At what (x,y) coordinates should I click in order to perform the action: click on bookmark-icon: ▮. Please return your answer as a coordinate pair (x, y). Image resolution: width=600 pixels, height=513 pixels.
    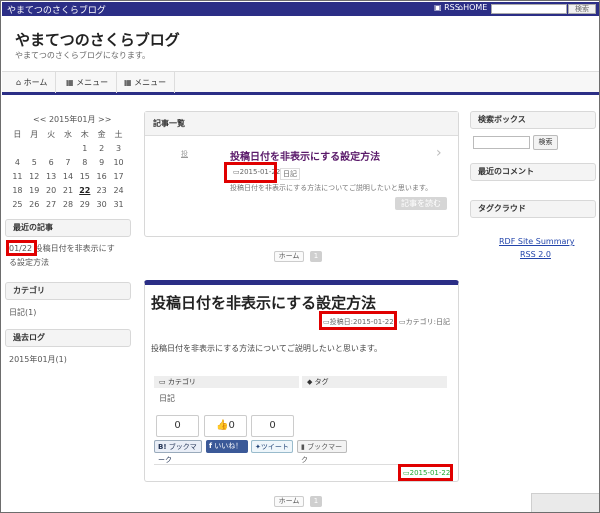
    Looking at the image, I should click on (303, 447).